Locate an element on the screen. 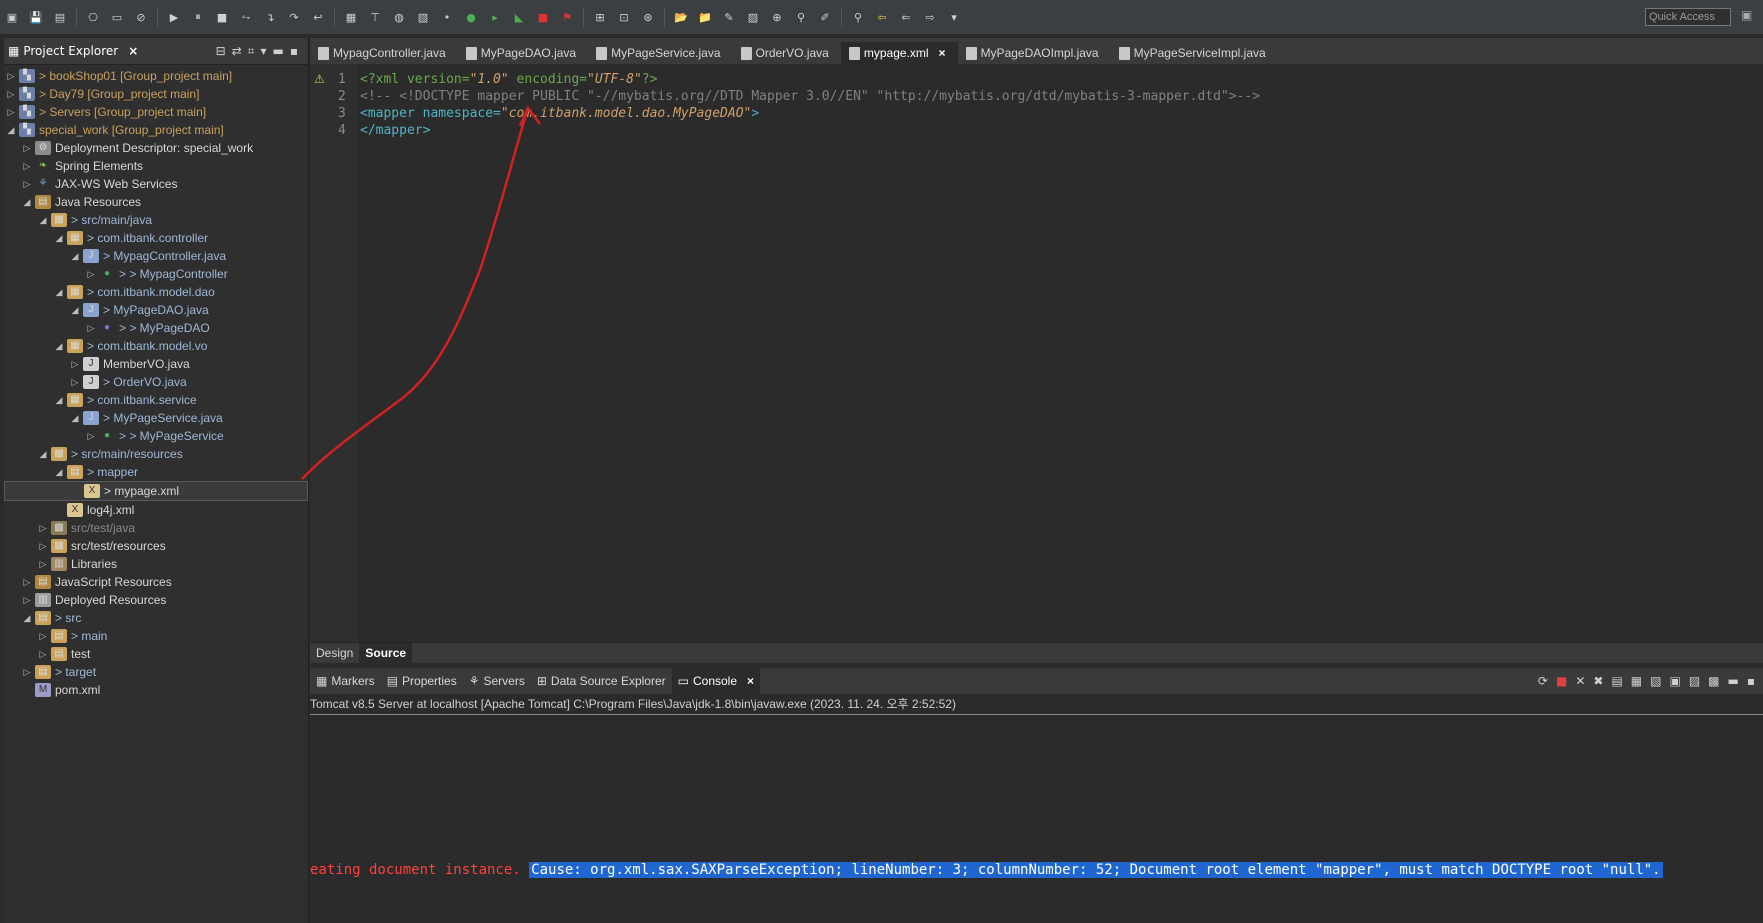  tree-item: ◢ J > MyPageService.java is located at coordinates (156, 418).